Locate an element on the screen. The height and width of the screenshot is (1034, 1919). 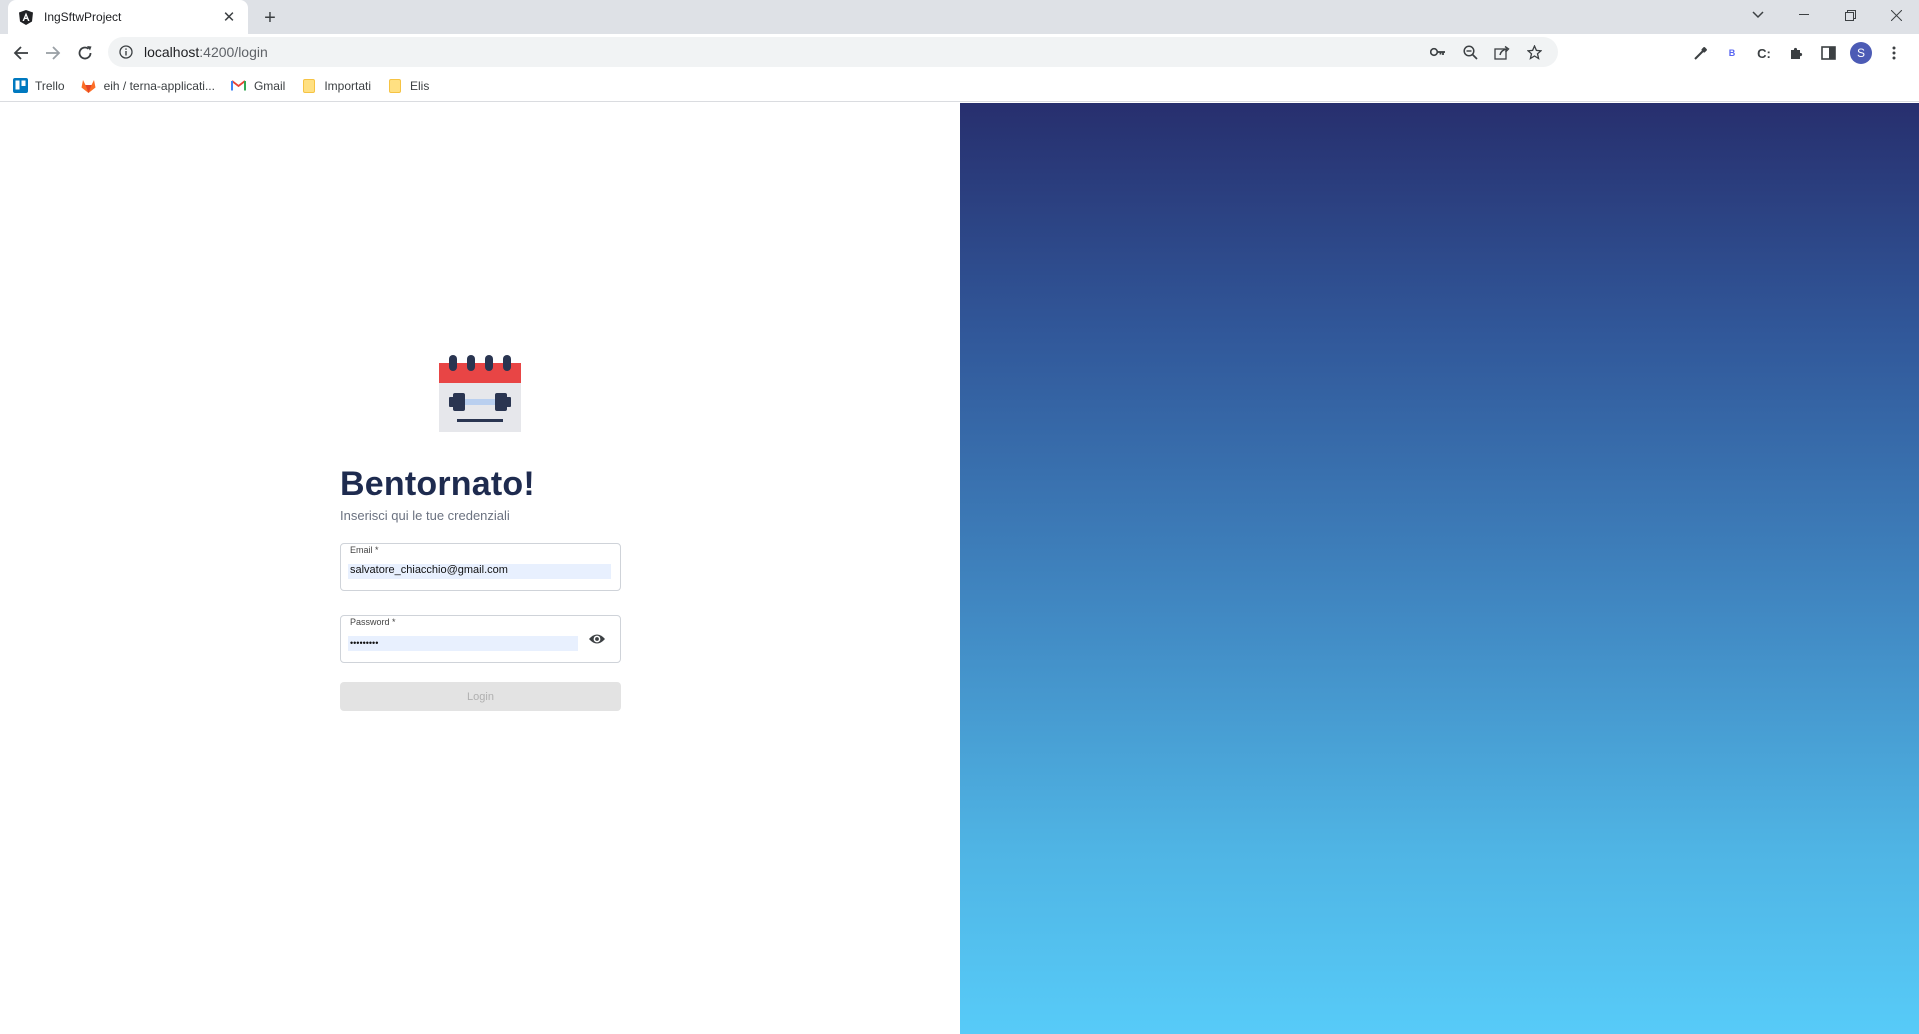
bookmark-label: Gmail is located at coordinates (269, 85).